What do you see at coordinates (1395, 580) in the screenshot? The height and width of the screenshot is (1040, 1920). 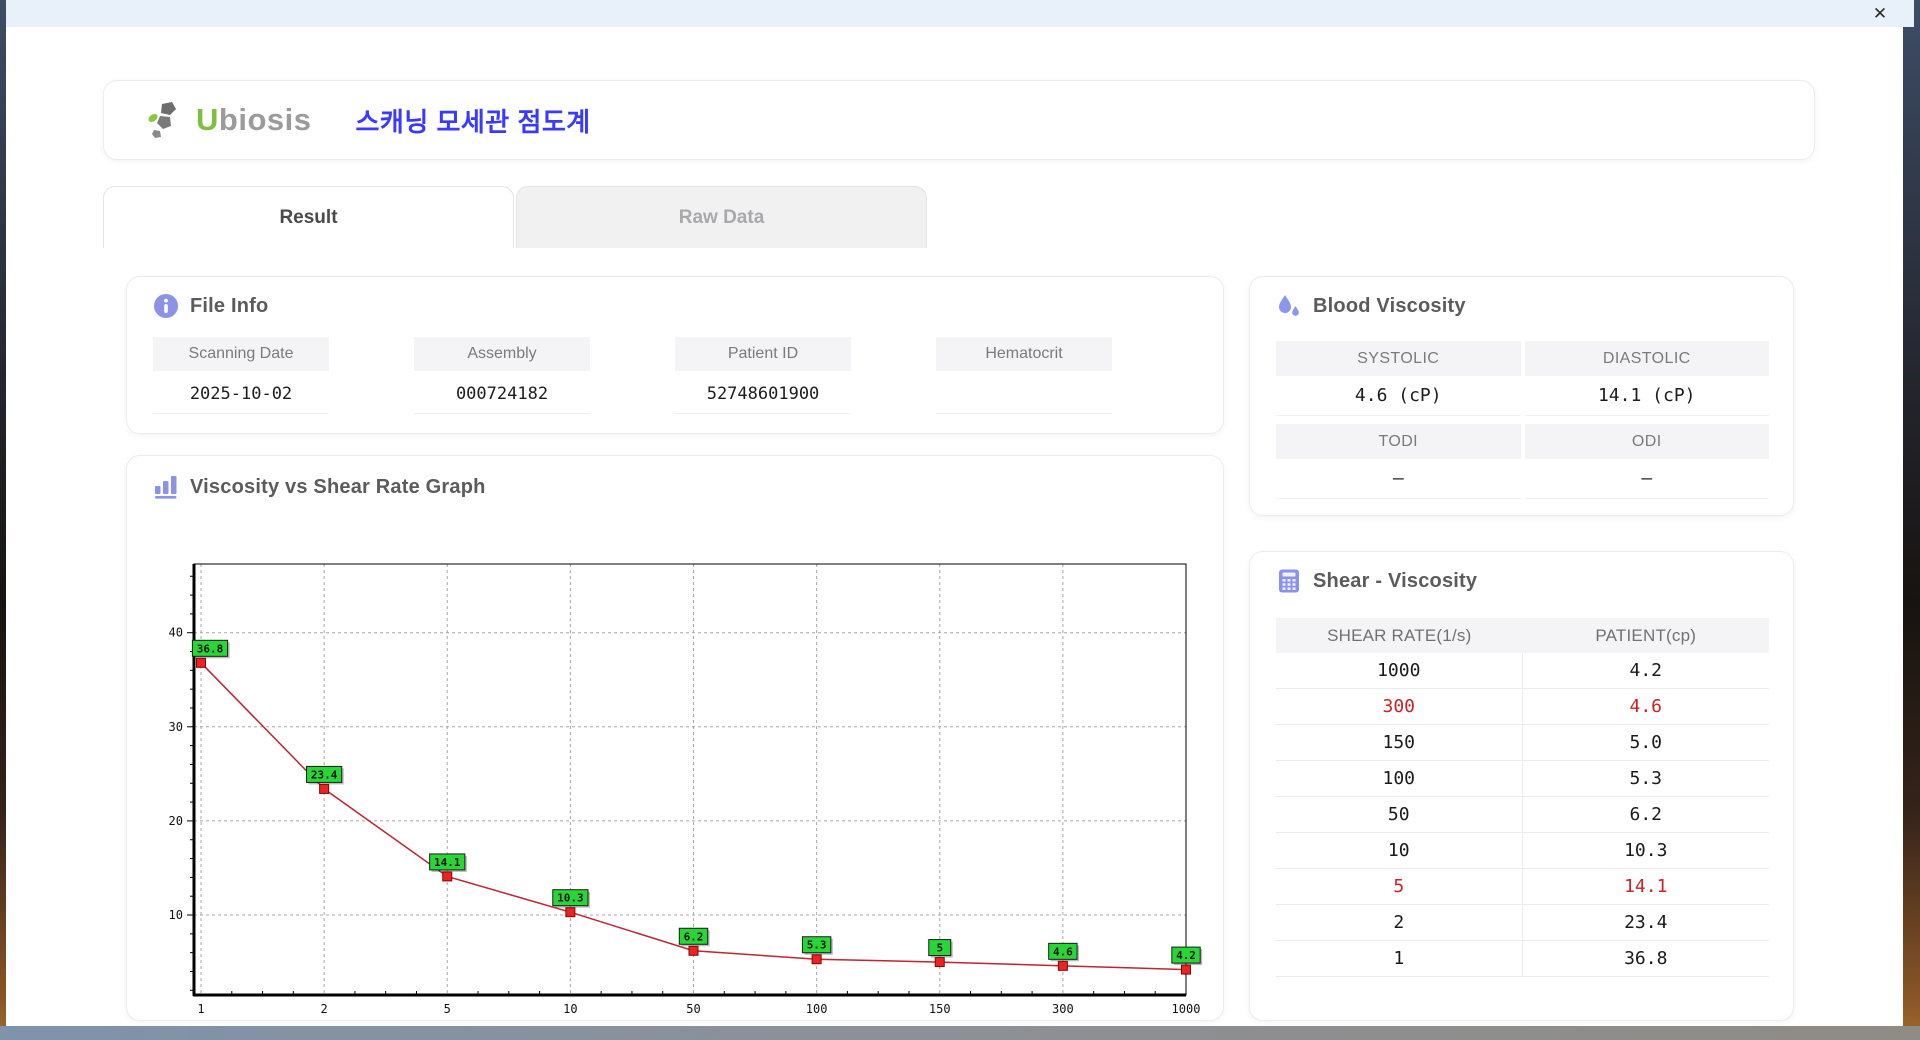 I see `shear-viscosity-heading: Shear - Viscosity` at bounding box center [1395, 580].